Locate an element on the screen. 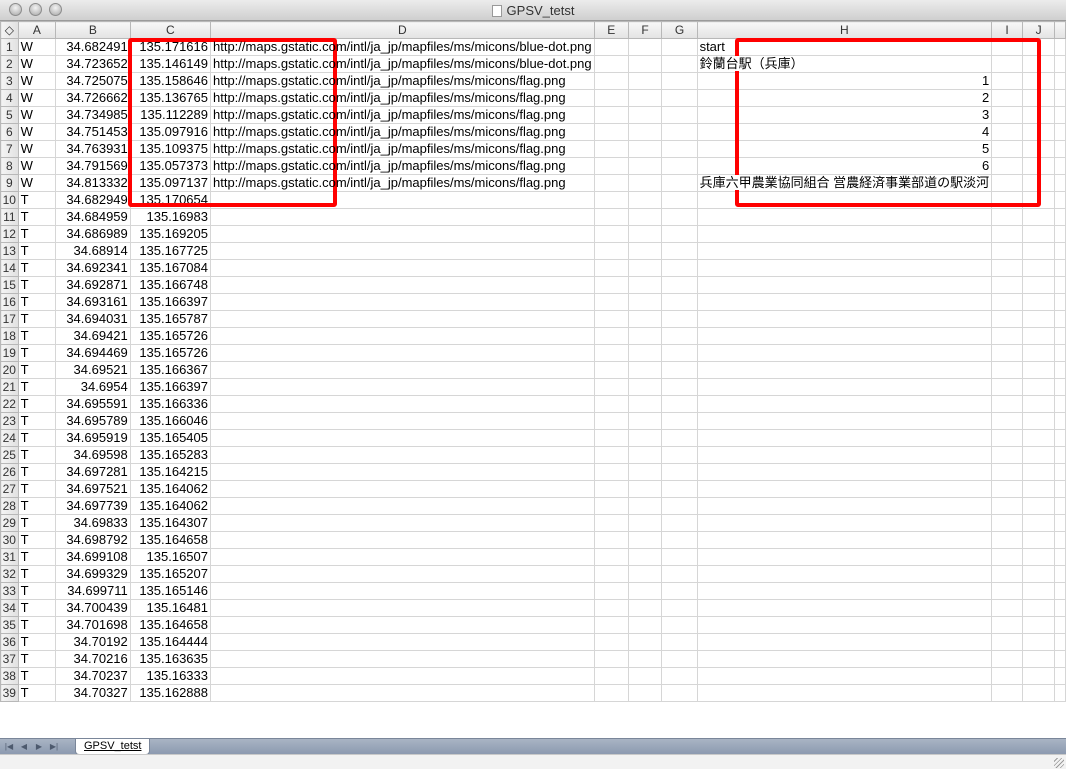 The width and height of the screenshot is (1066, 769). cell-b: 34.697739 is located at coordinates (93, 506).